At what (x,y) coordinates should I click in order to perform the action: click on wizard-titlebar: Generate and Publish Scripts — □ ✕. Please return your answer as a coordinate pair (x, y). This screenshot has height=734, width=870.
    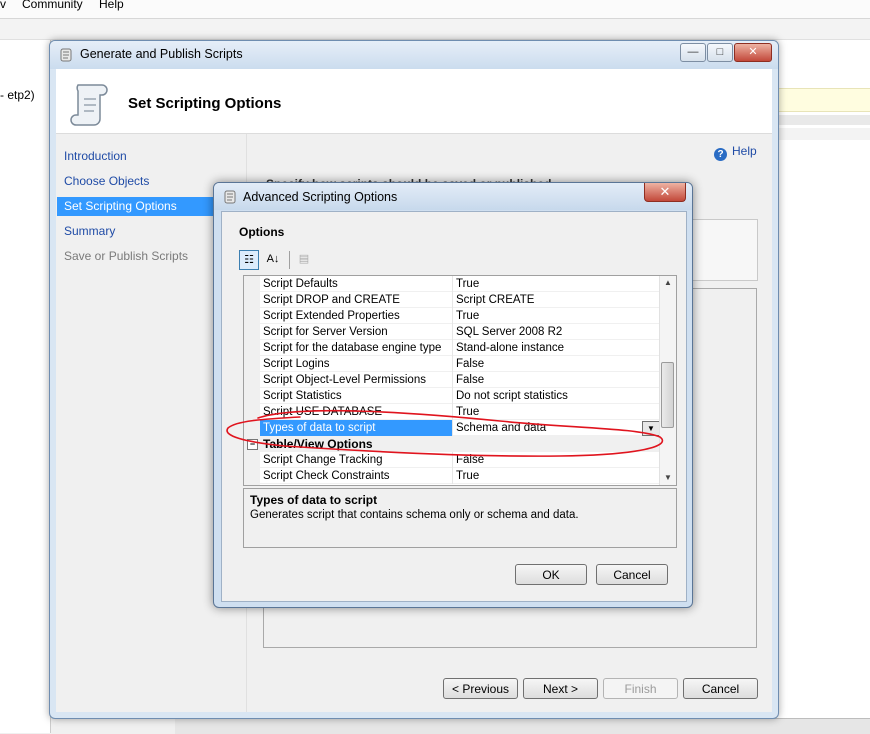
    Looking at the image, I should click on (414, 55).